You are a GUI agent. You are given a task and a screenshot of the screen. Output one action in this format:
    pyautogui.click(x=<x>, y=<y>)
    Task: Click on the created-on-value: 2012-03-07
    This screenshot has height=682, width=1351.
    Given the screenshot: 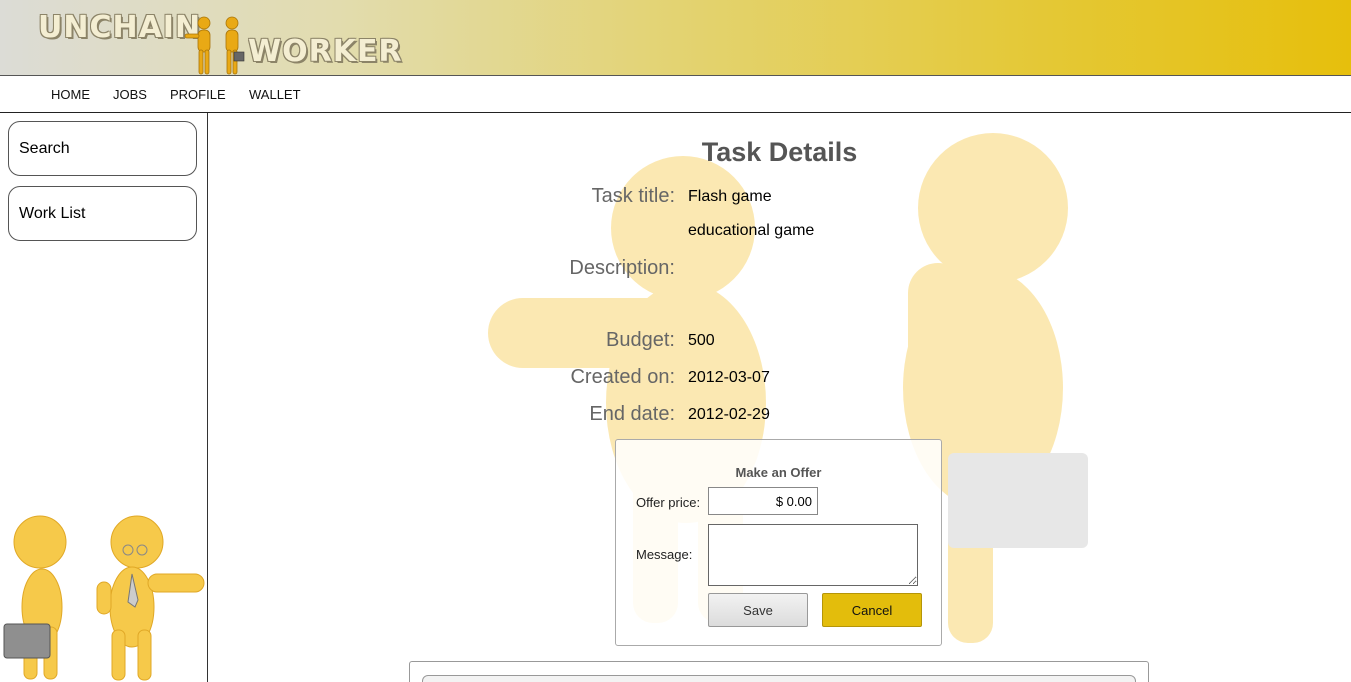 What is the action you would take?
    pyautogui.click(x=729, y=377)
    